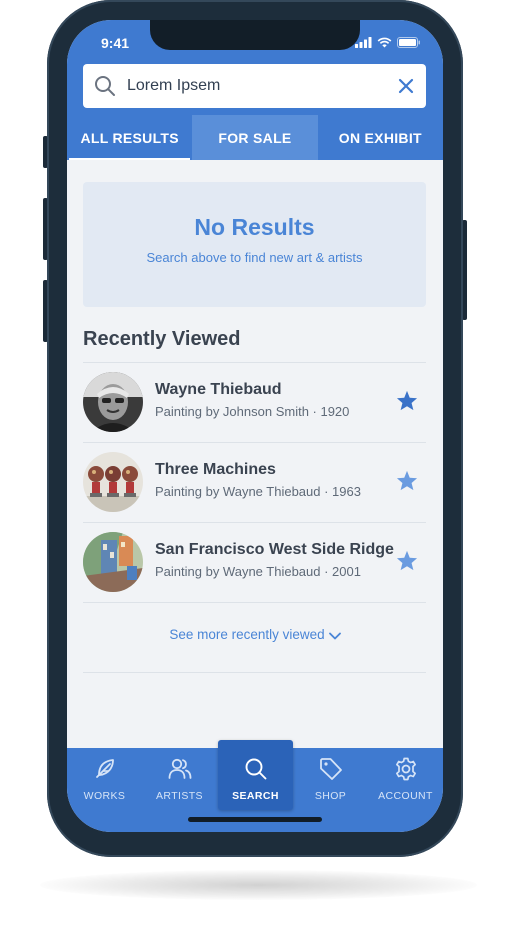 This screenshot has height=943, width=517. I want to click on wifi-icon, so click(384, 42).